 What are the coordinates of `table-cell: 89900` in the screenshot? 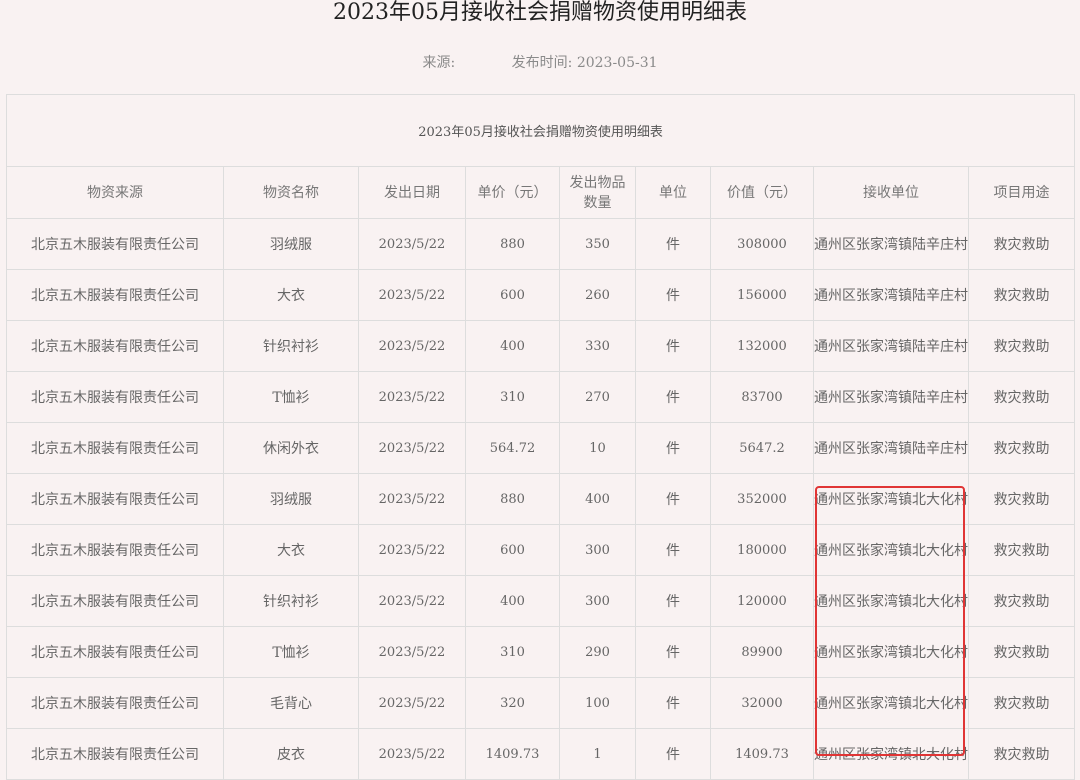 It's located at (762, 652).